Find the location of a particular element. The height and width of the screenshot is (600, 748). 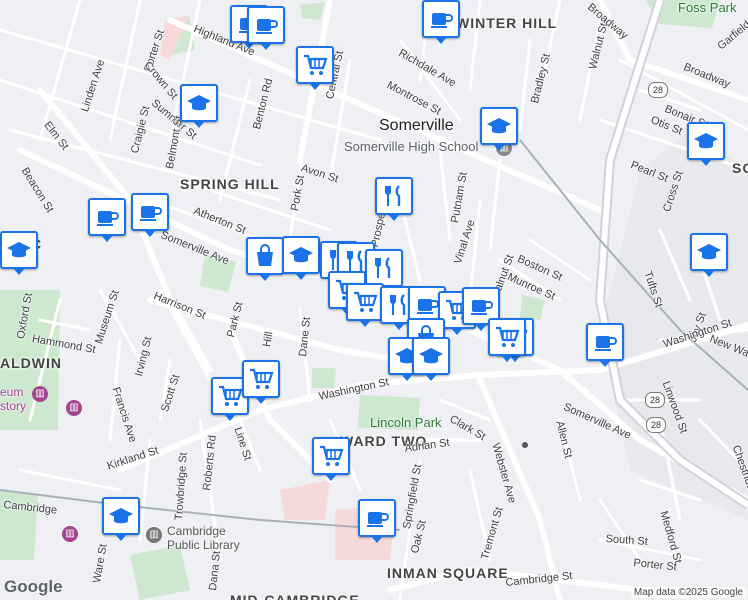

place-label: WINTER HILL is located at coordinates (507, 23).